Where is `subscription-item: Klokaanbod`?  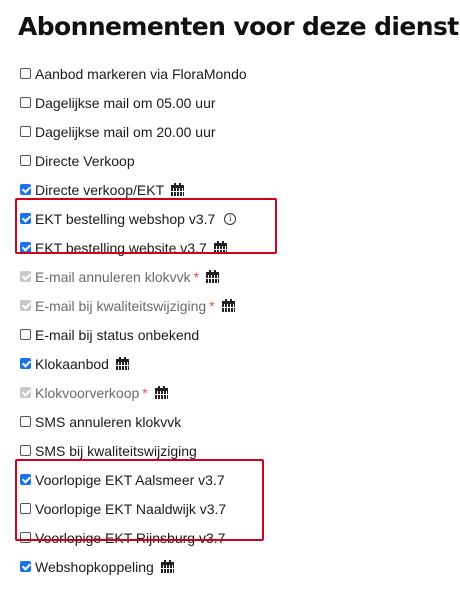 subscription-item: Klokaanbod is located at coordinates (230, 363).